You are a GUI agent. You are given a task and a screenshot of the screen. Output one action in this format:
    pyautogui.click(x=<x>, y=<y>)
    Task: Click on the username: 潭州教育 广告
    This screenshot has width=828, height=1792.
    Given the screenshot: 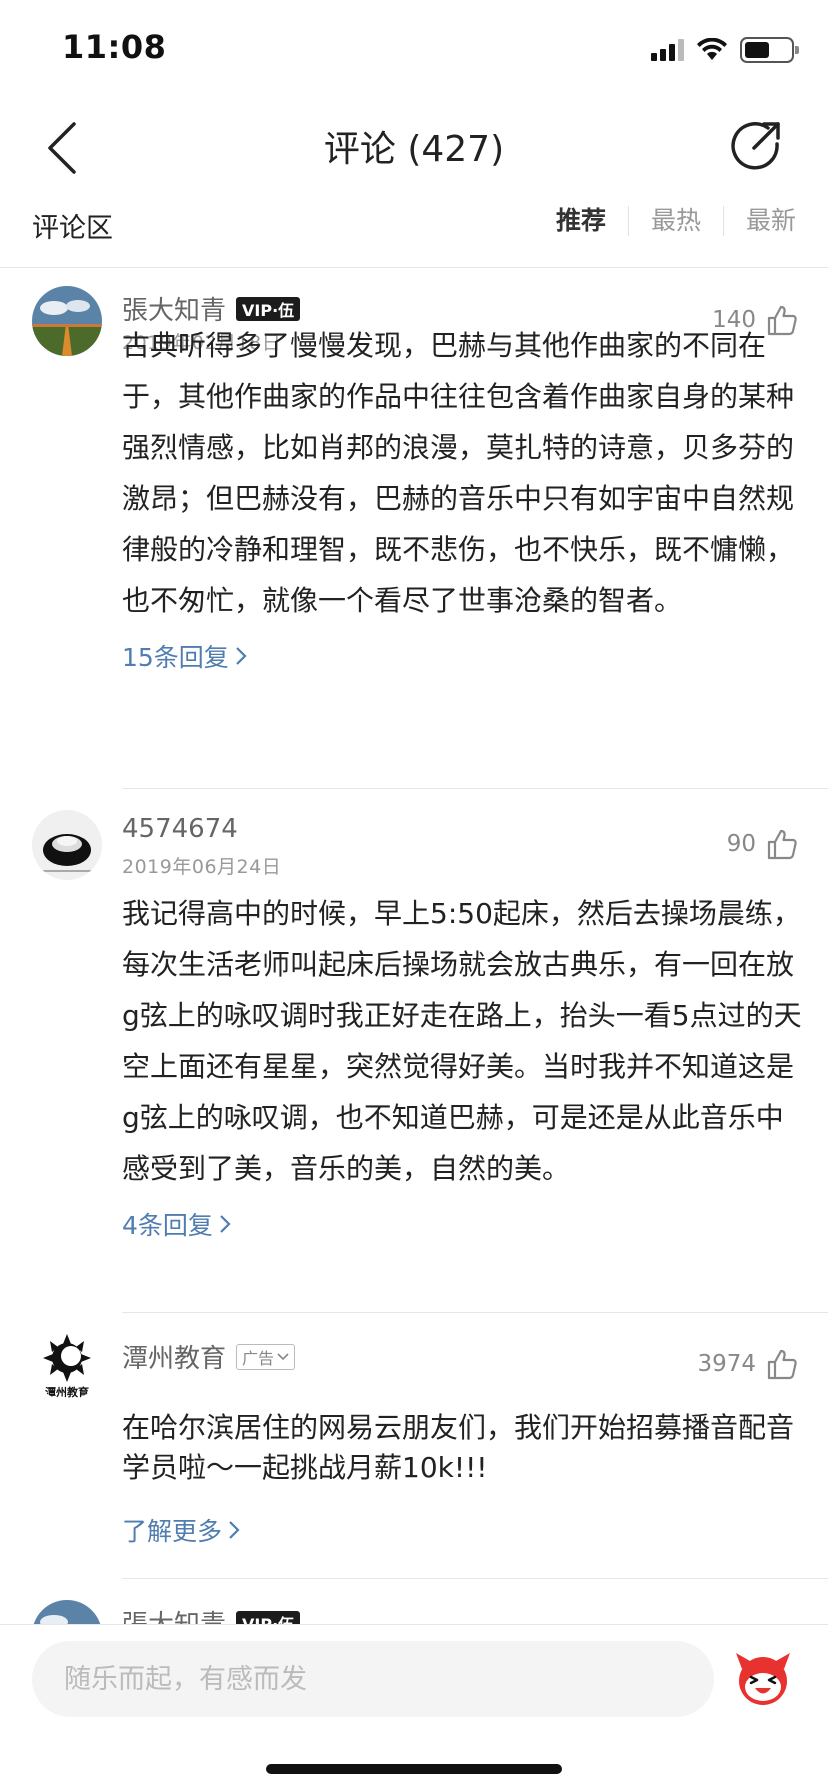 What is the action you would take?
    pyautogui.click(x=209, y=1356)
    